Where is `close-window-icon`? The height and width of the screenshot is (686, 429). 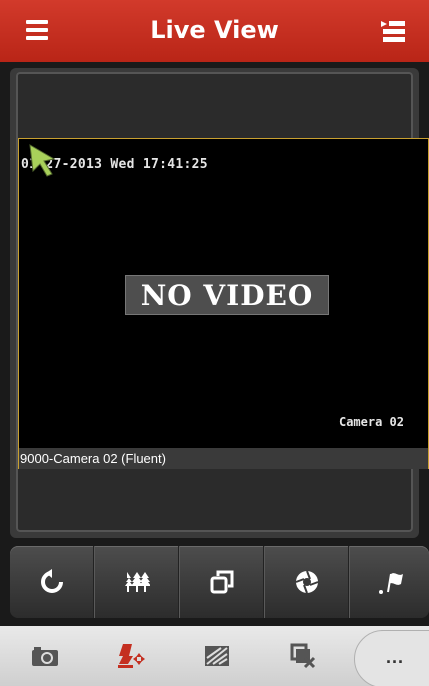 close-window-icon is located at coordinates (303, 656).